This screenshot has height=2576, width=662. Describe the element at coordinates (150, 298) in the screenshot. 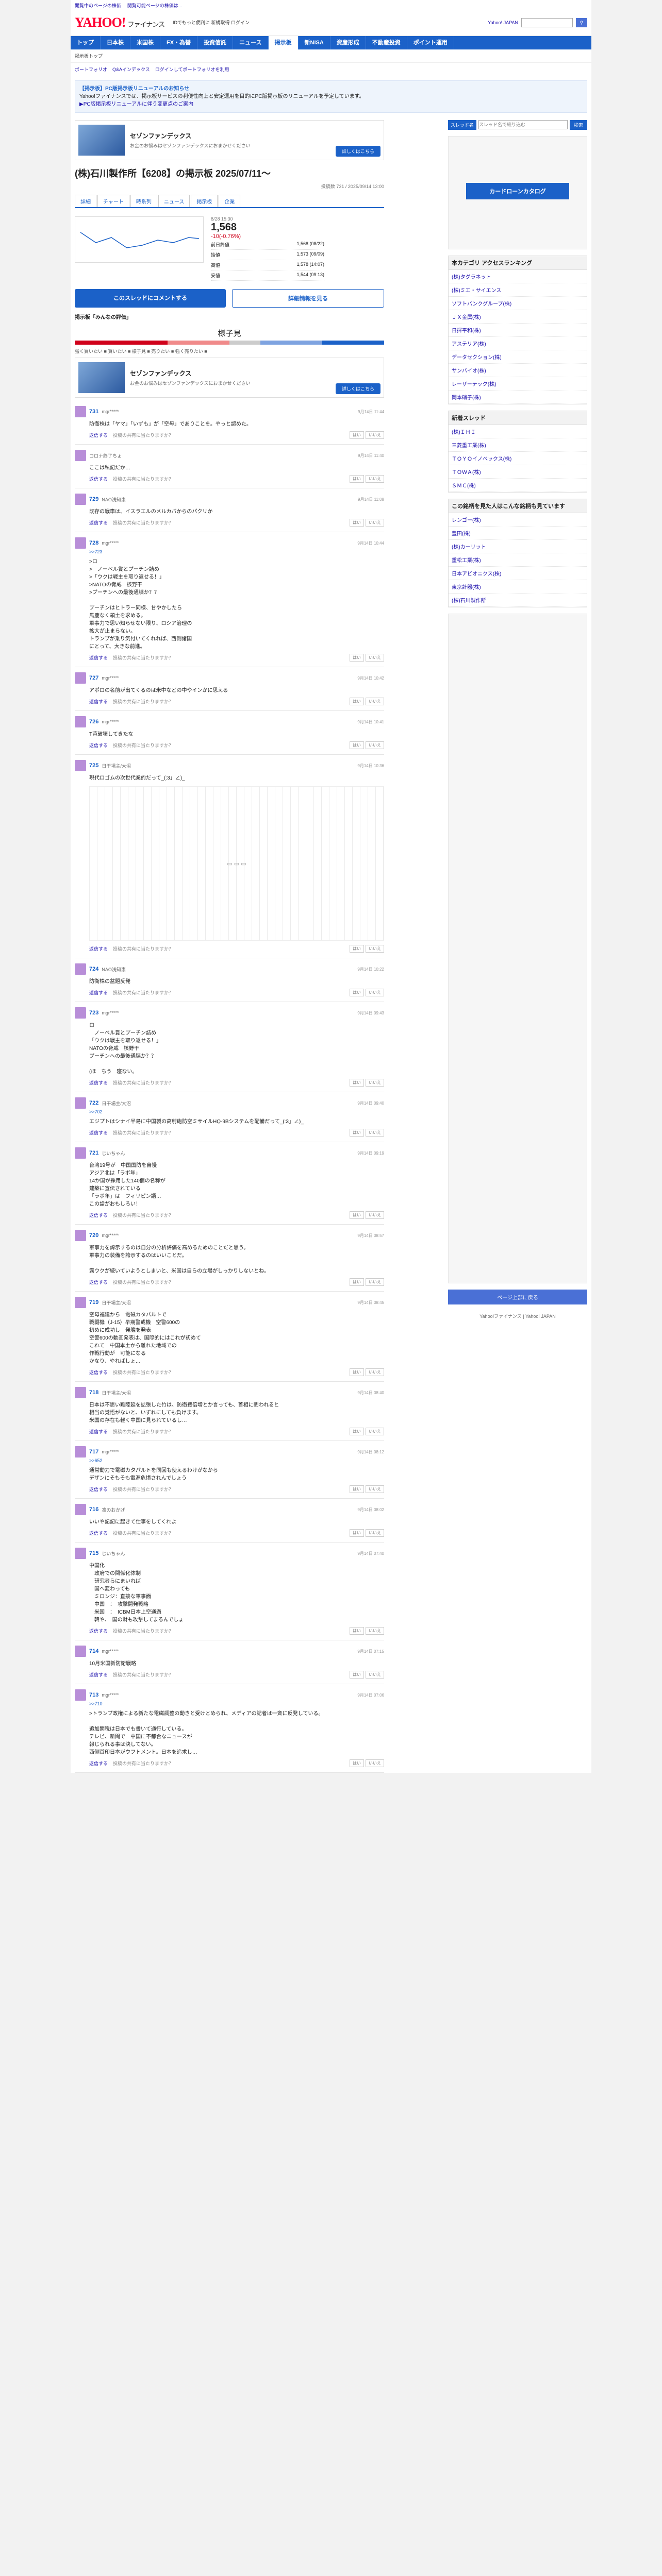

I see `comment-button: このスレッドにコメントする` at that location.